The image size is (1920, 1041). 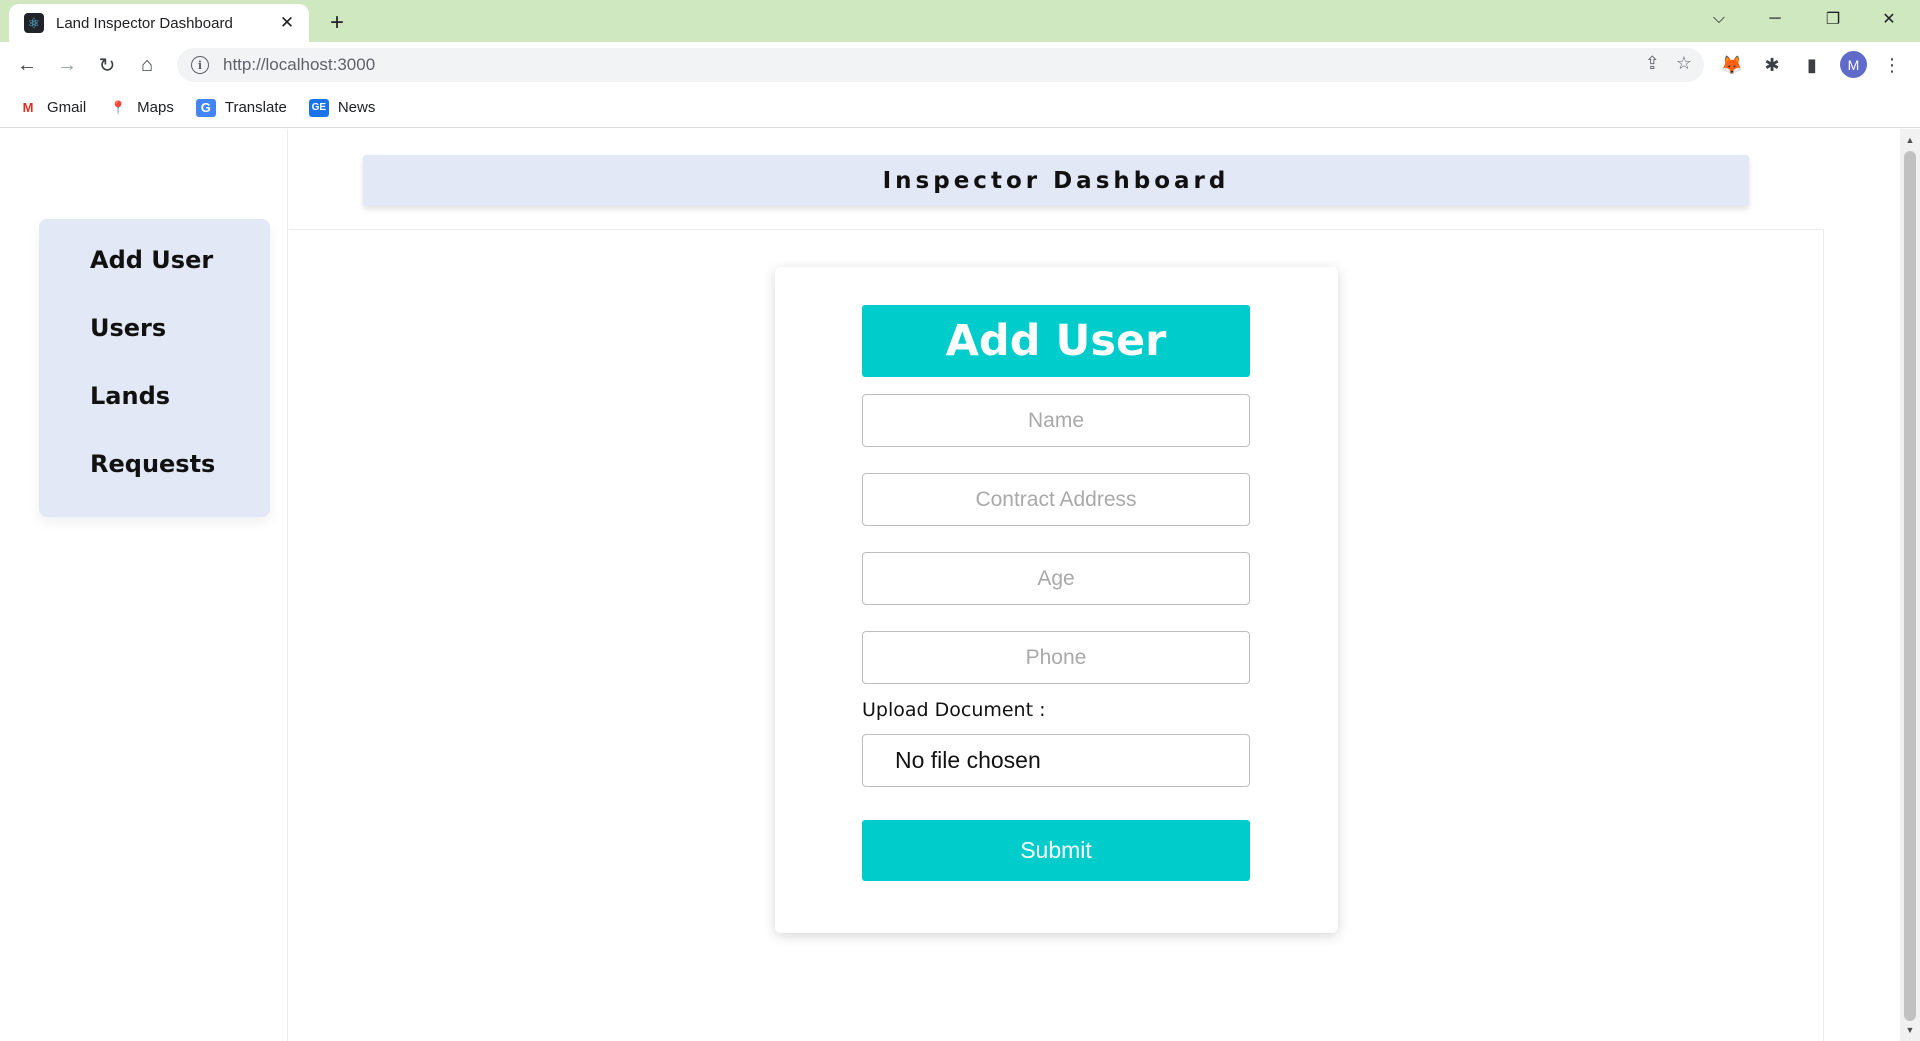 I want to click on bookmark-star-icon: ☆, so click(x=1684, y=63).